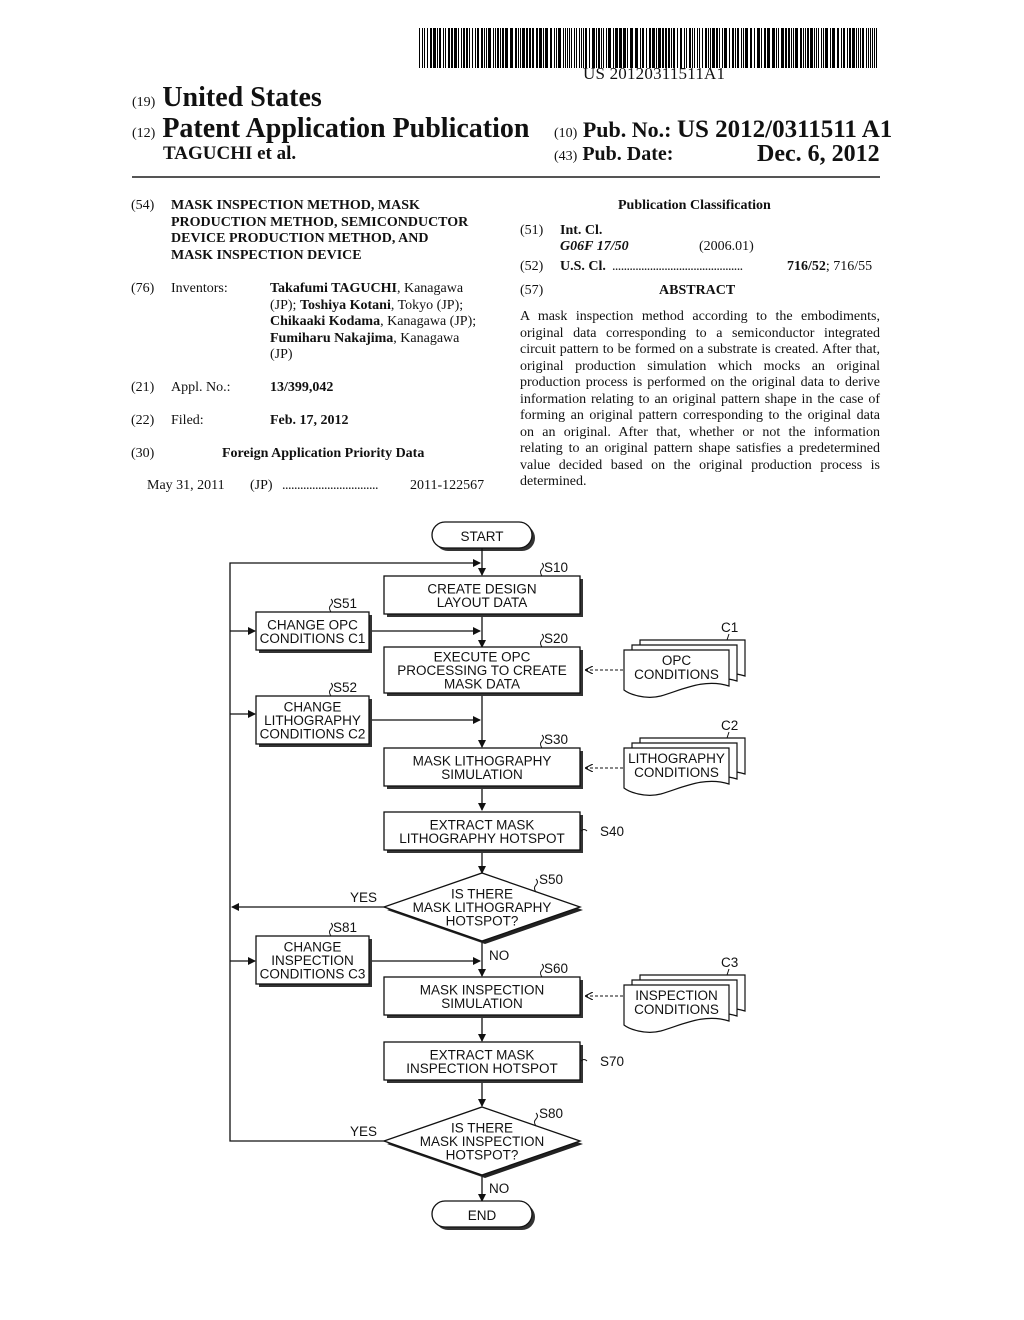  What do you see at coordinates (612, 1061) in the screenshot?
I see `step-id-label: S70` at bounding box center [612, 1061].